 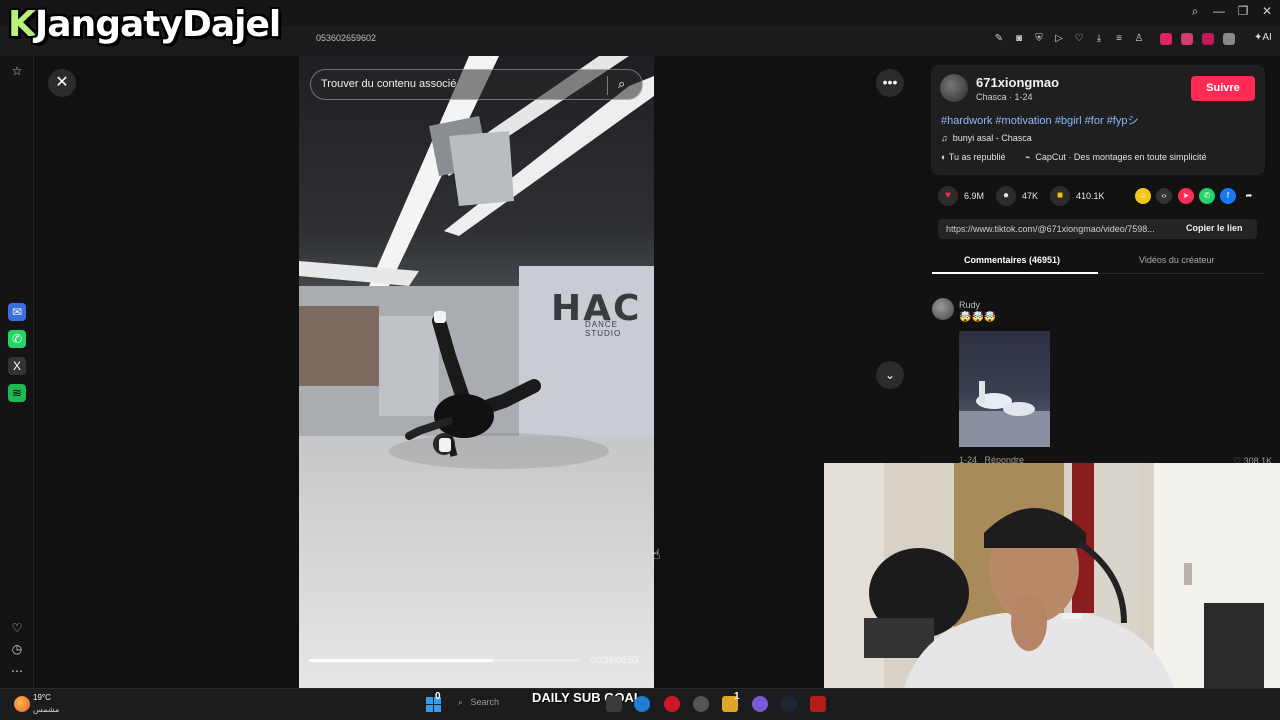 What do you see at coordinates (1015, 273) in the screenshot?
I see `active-tab-indicator` at bounding box center [1015, 273].